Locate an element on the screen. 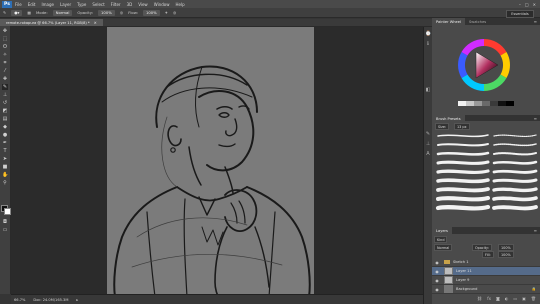 The image size is (540, 304). group-folder-icon is located at coordinates (447, 262).